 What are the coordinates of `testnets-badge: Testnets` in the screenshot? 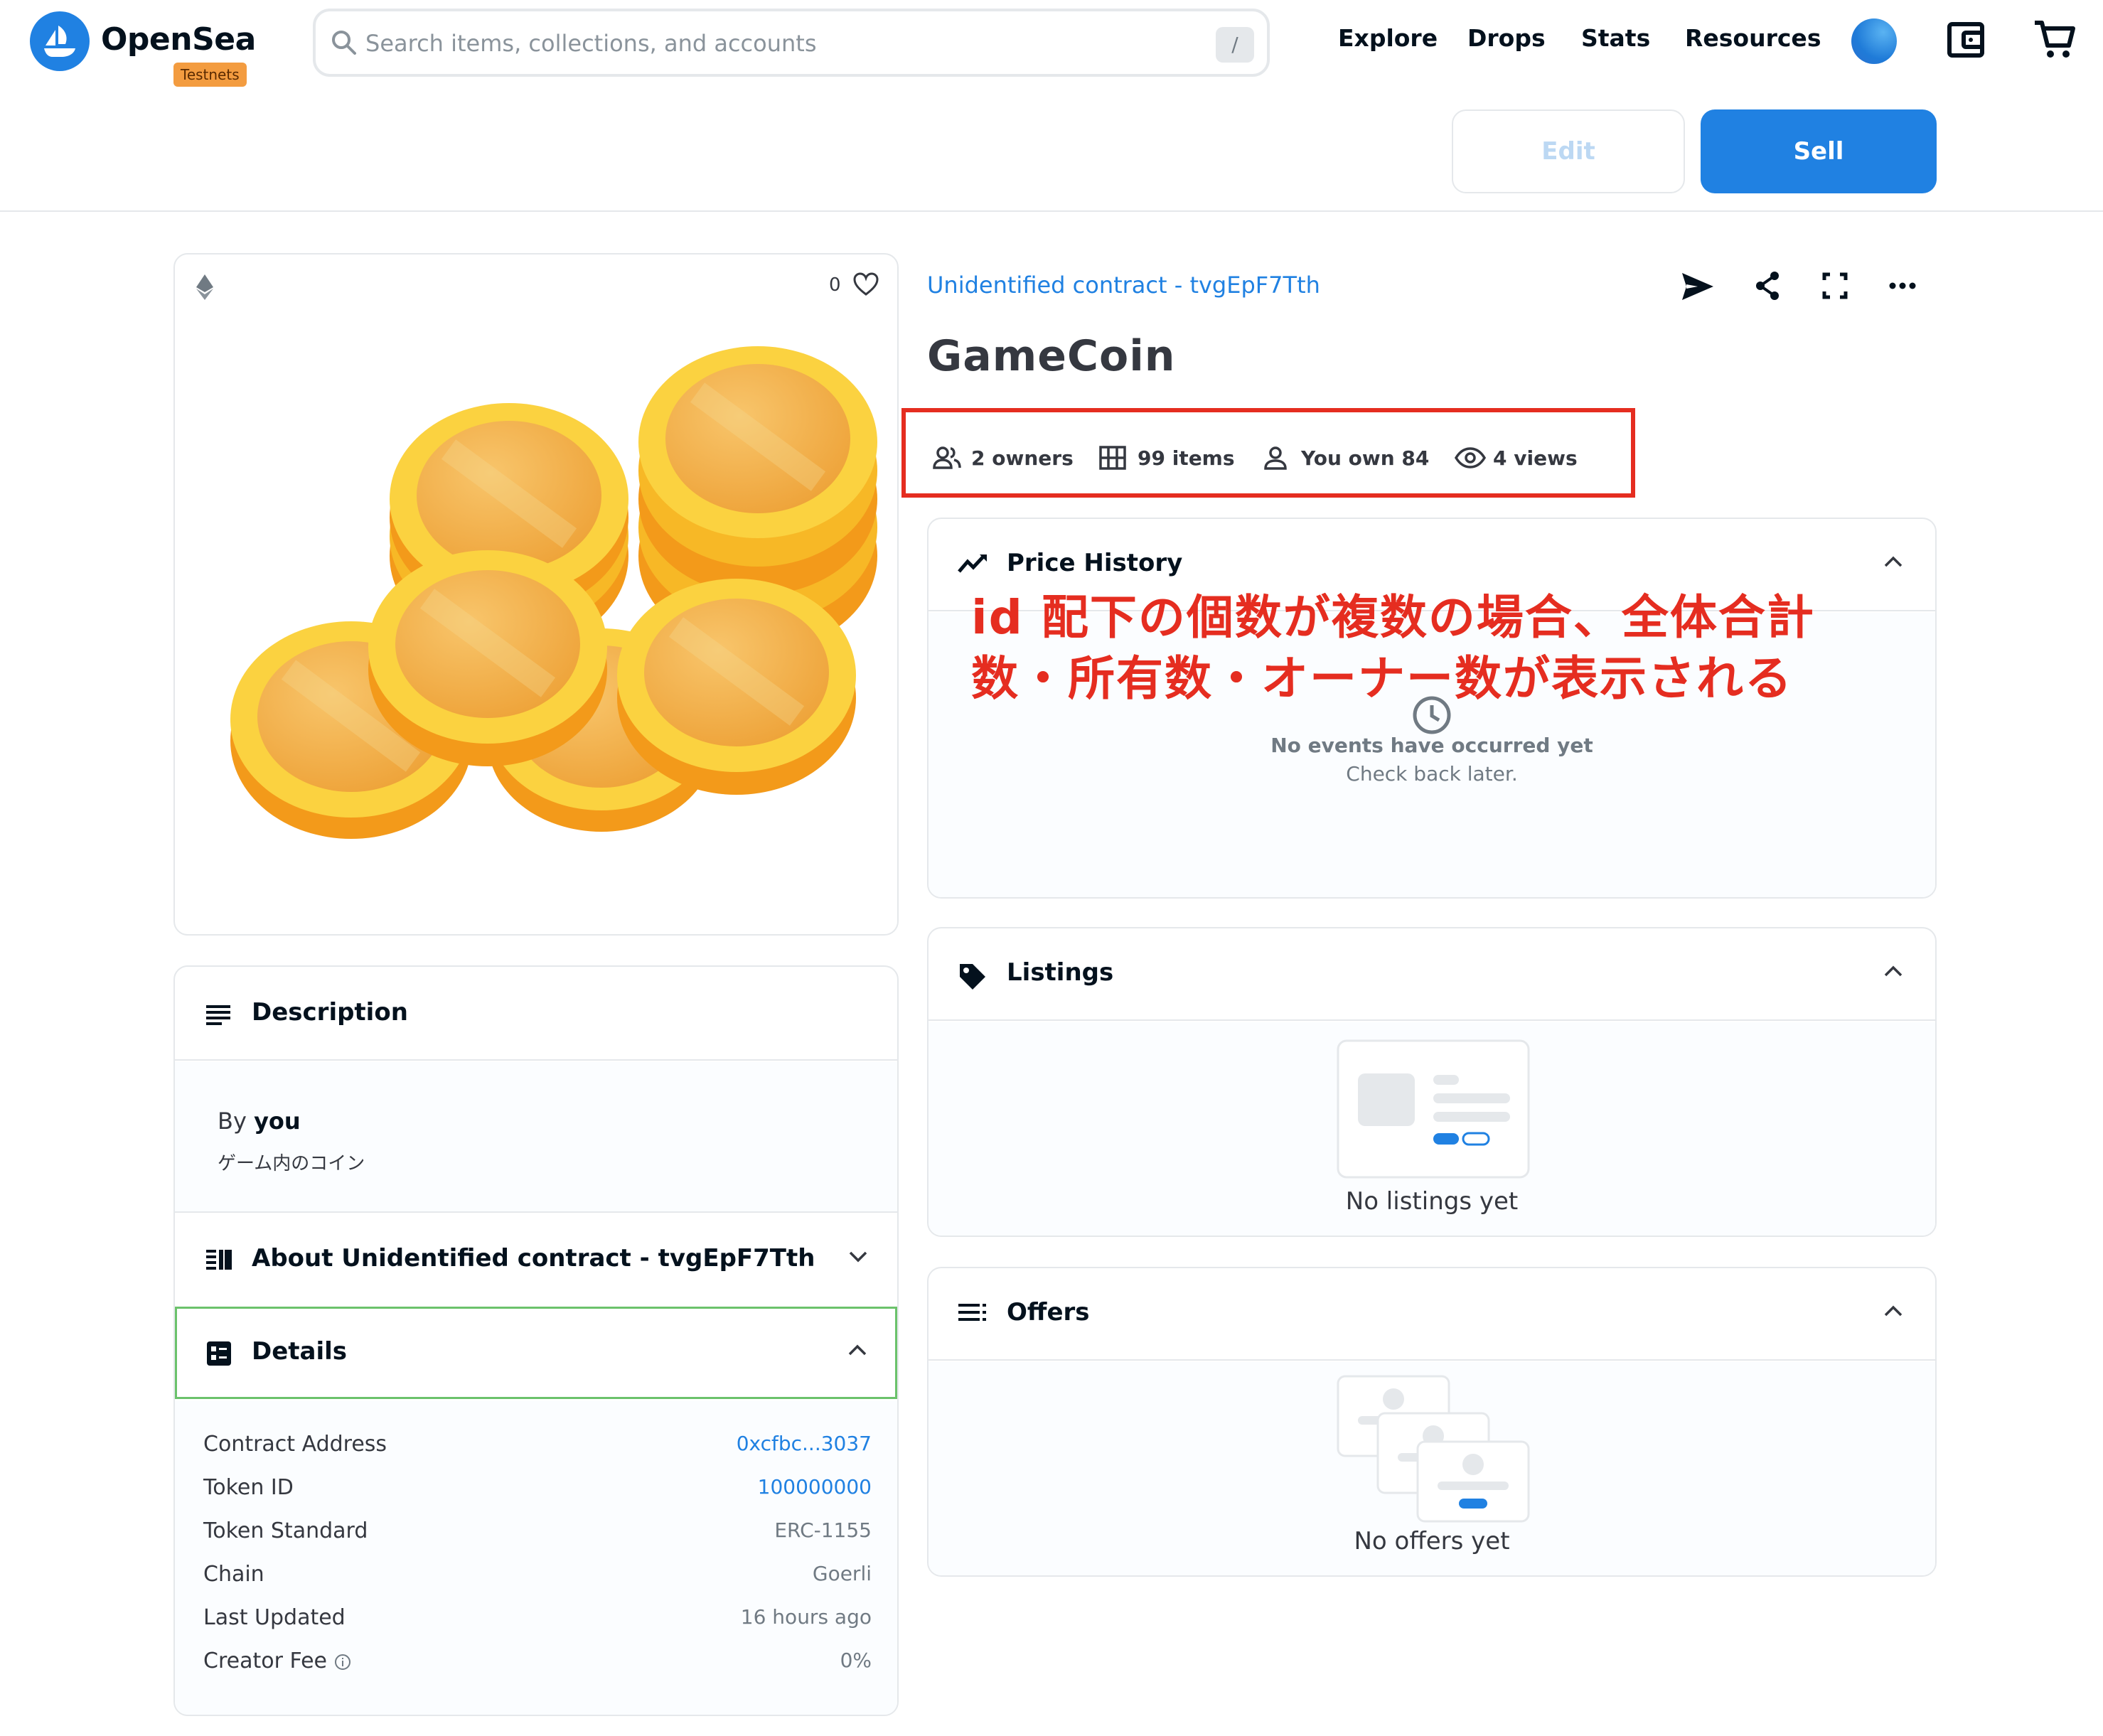 It's located at (210, 75).